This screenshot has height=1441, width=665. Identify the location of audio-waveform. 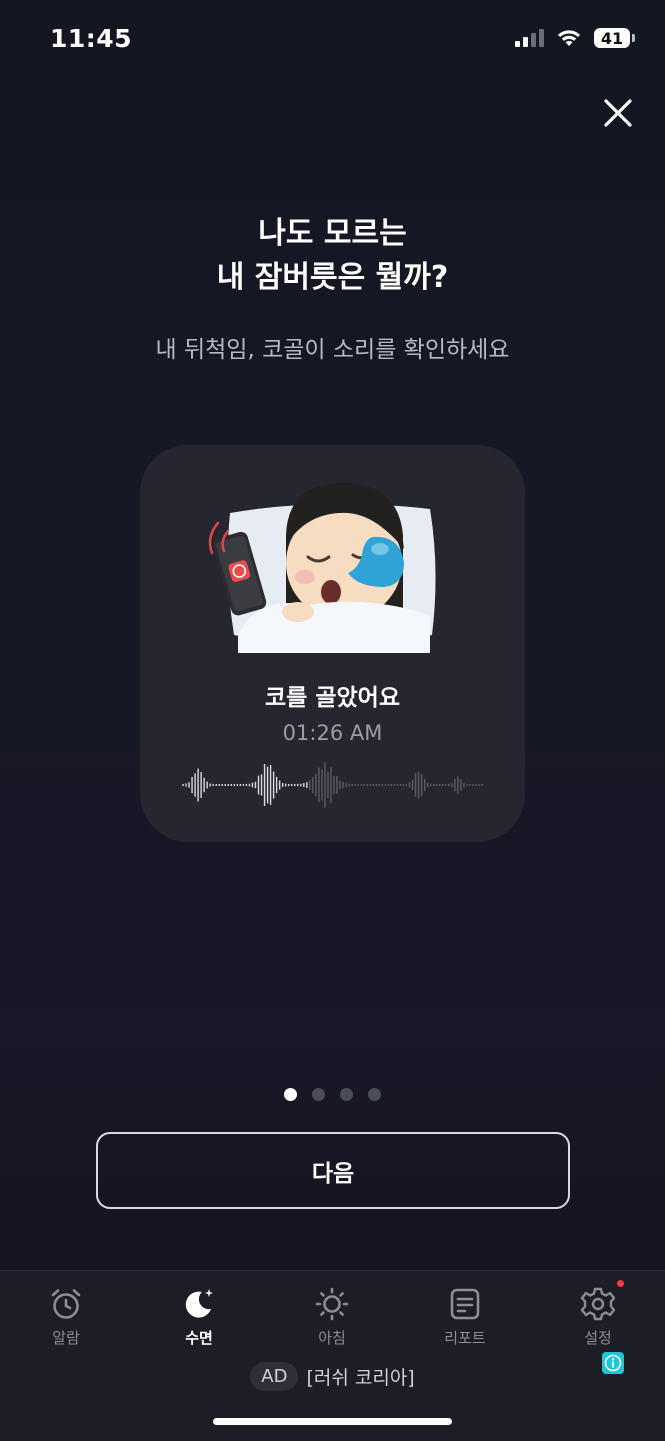
(332, 785).